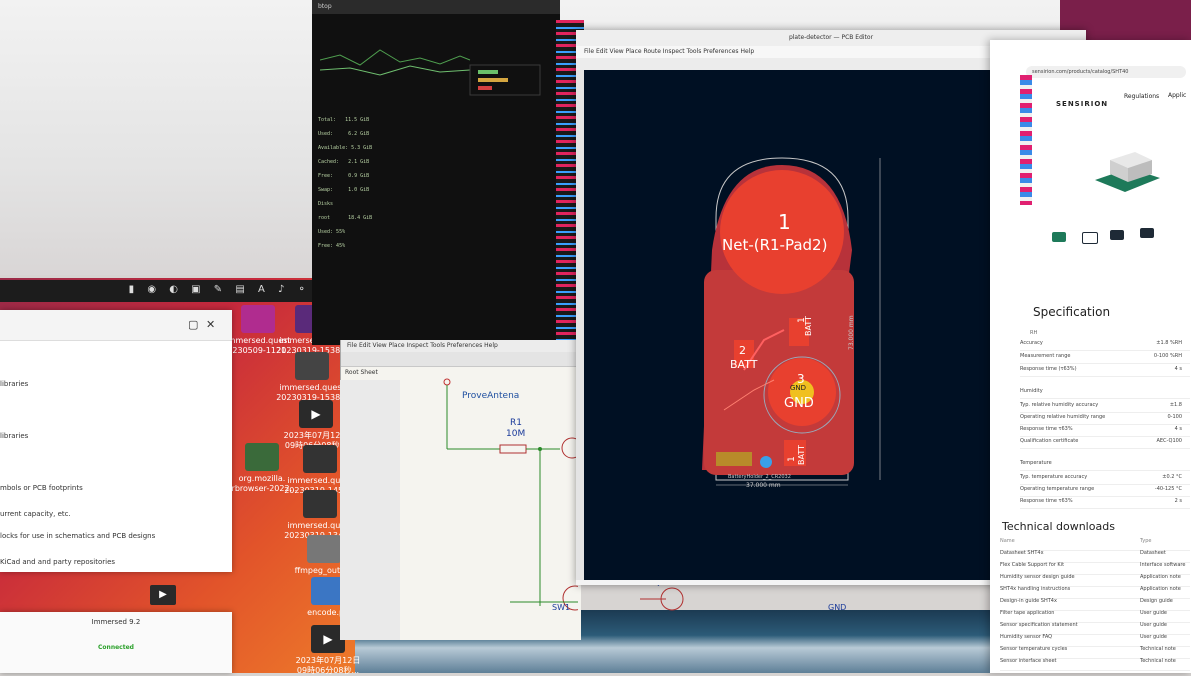  What do you see at coordinates (1105, 358) in the screenshot?
I see `spec-row: Measurement range 0-100 %RH` at bounding box center [1105, 358].